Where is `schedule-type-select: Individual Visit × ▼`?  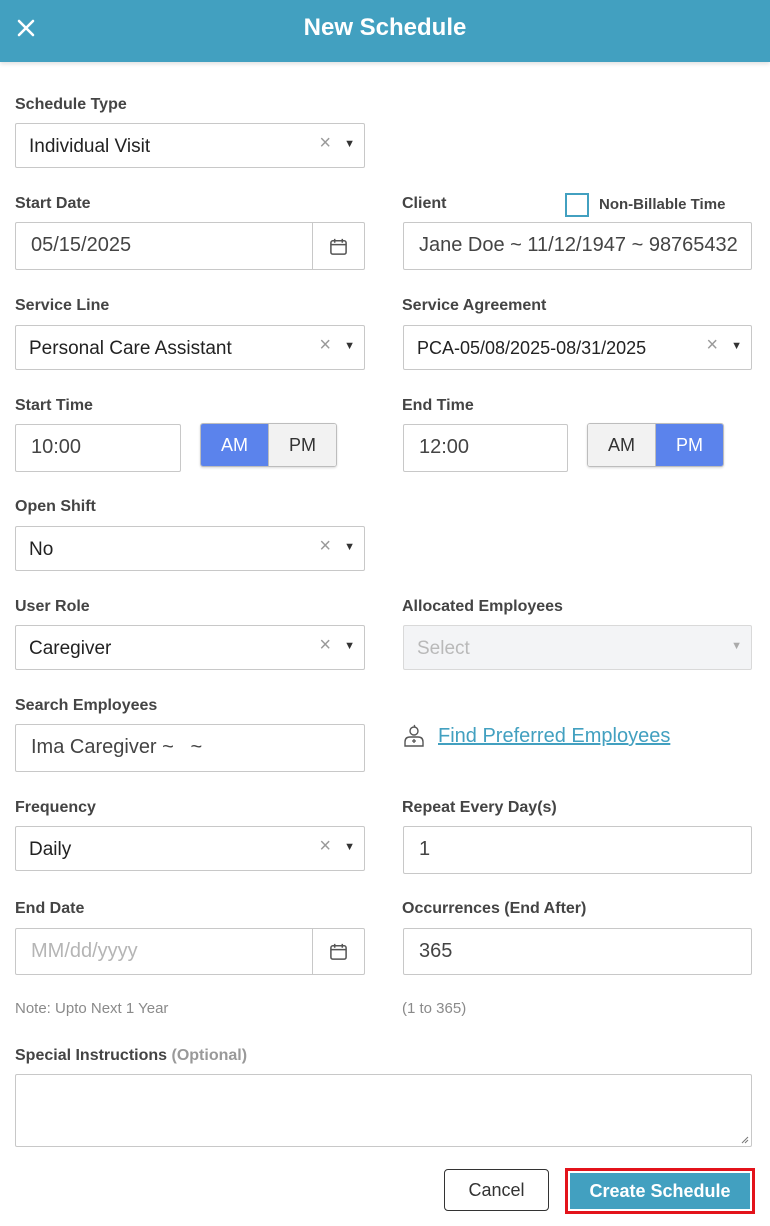
schedule-type-select: Individual Visit × ▼ is located at coordinates (190, 145).